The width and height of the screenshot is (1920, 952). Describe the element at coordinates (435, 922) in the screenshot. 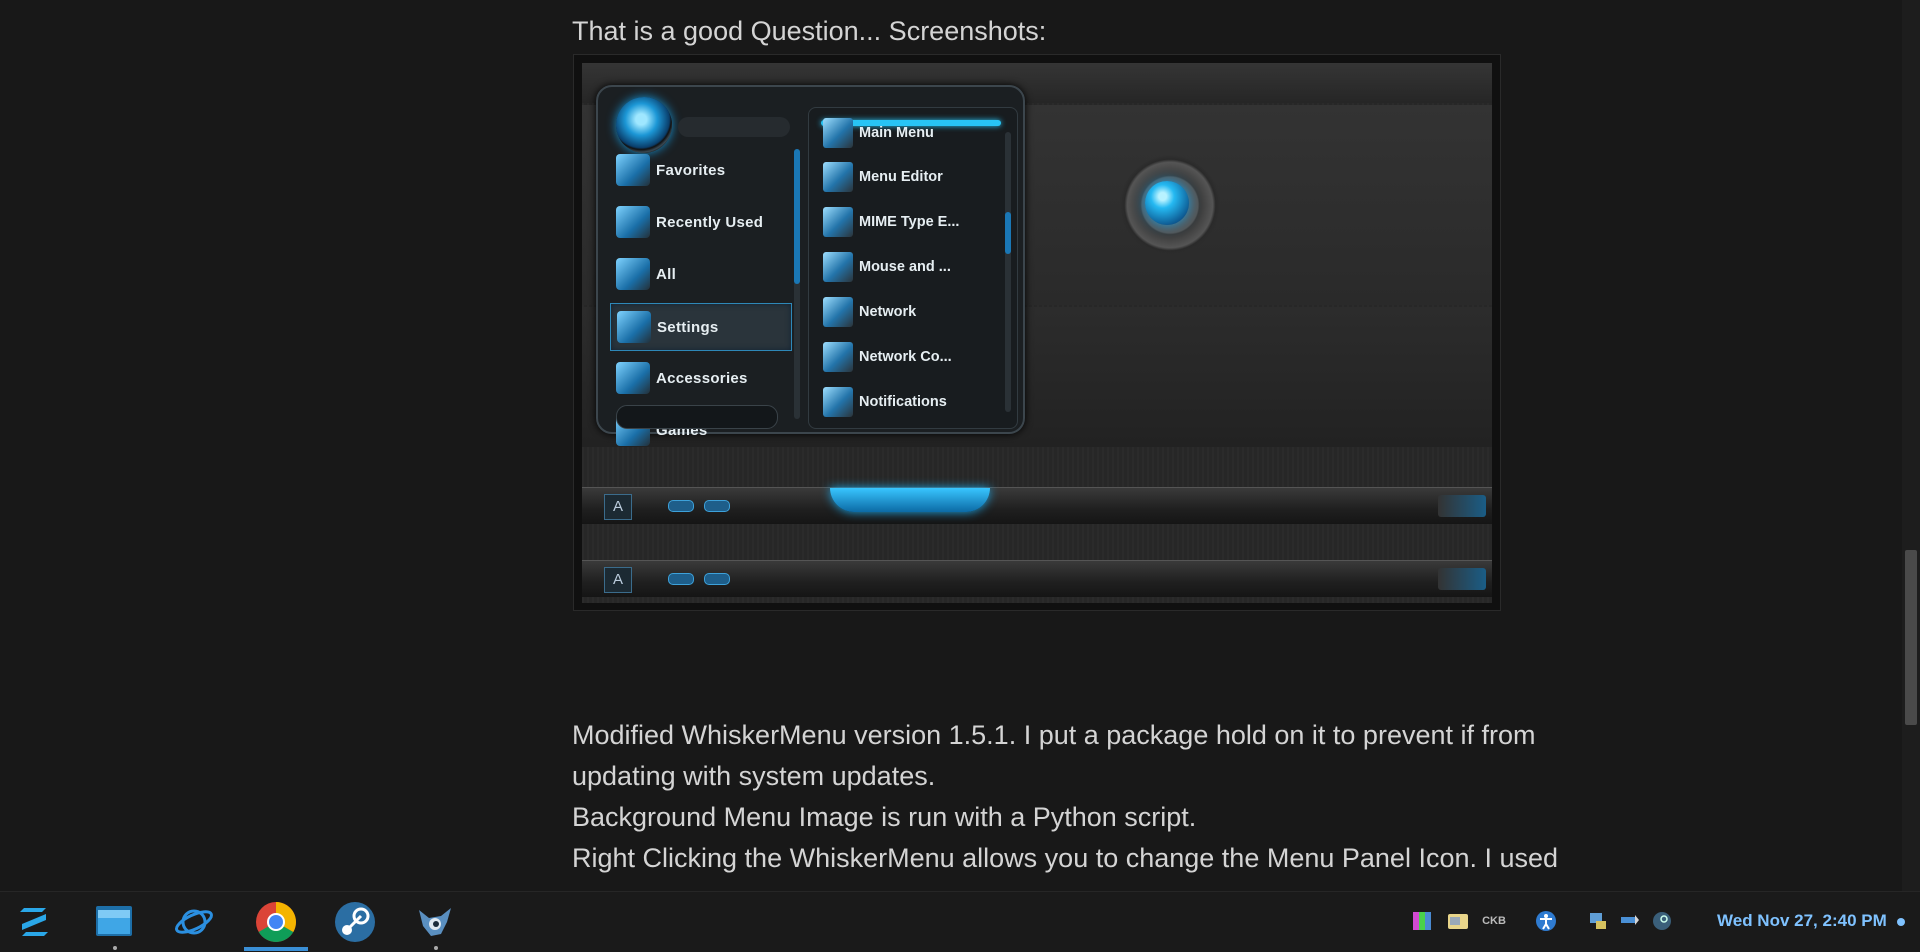

I see `gimp-icon` at that location.